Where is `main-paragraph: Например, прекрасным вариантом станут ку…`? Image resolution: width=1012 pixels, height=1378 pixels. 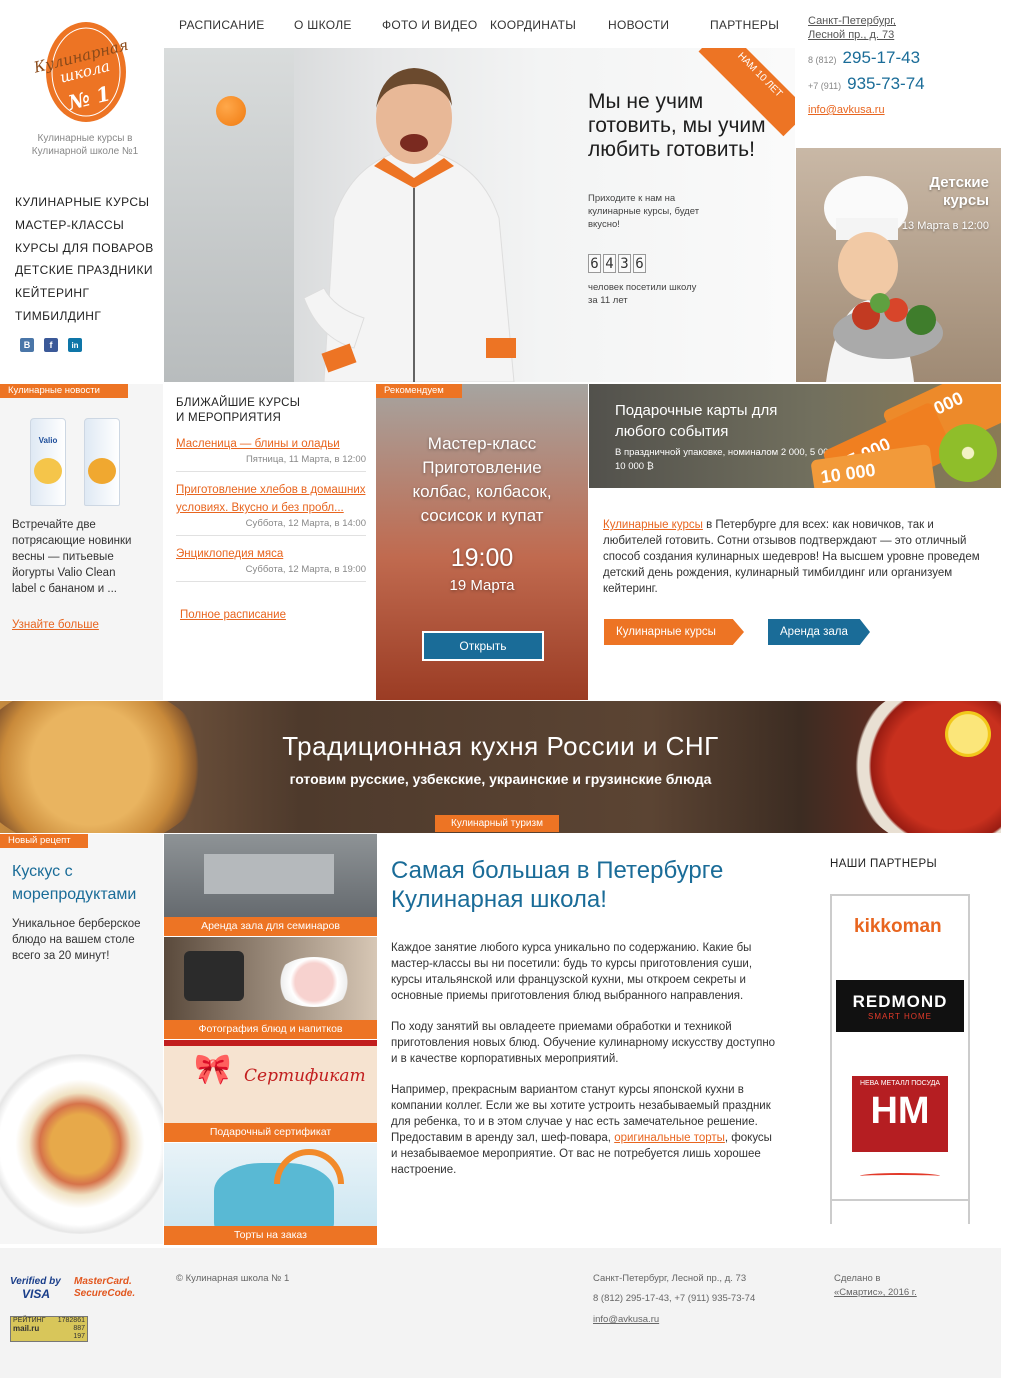 main-paragraph: Например, прекрасным вариантом станут ку… is located at coordinates (581, 1130).